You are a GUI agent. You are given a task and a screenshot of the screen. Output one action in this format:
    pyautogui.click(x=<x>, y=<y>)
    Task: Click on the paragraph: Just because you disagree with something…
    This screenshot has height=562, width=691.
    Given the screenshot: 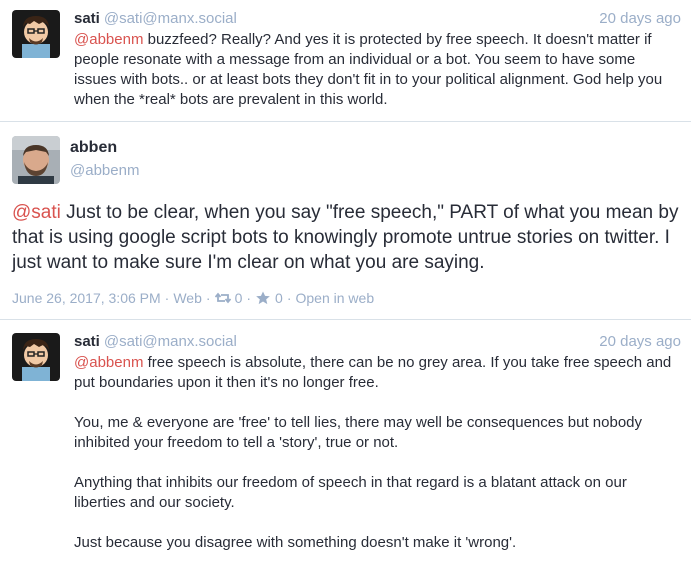 What is the action you would take?
    pyautogui.click(x=295, y=542)
    